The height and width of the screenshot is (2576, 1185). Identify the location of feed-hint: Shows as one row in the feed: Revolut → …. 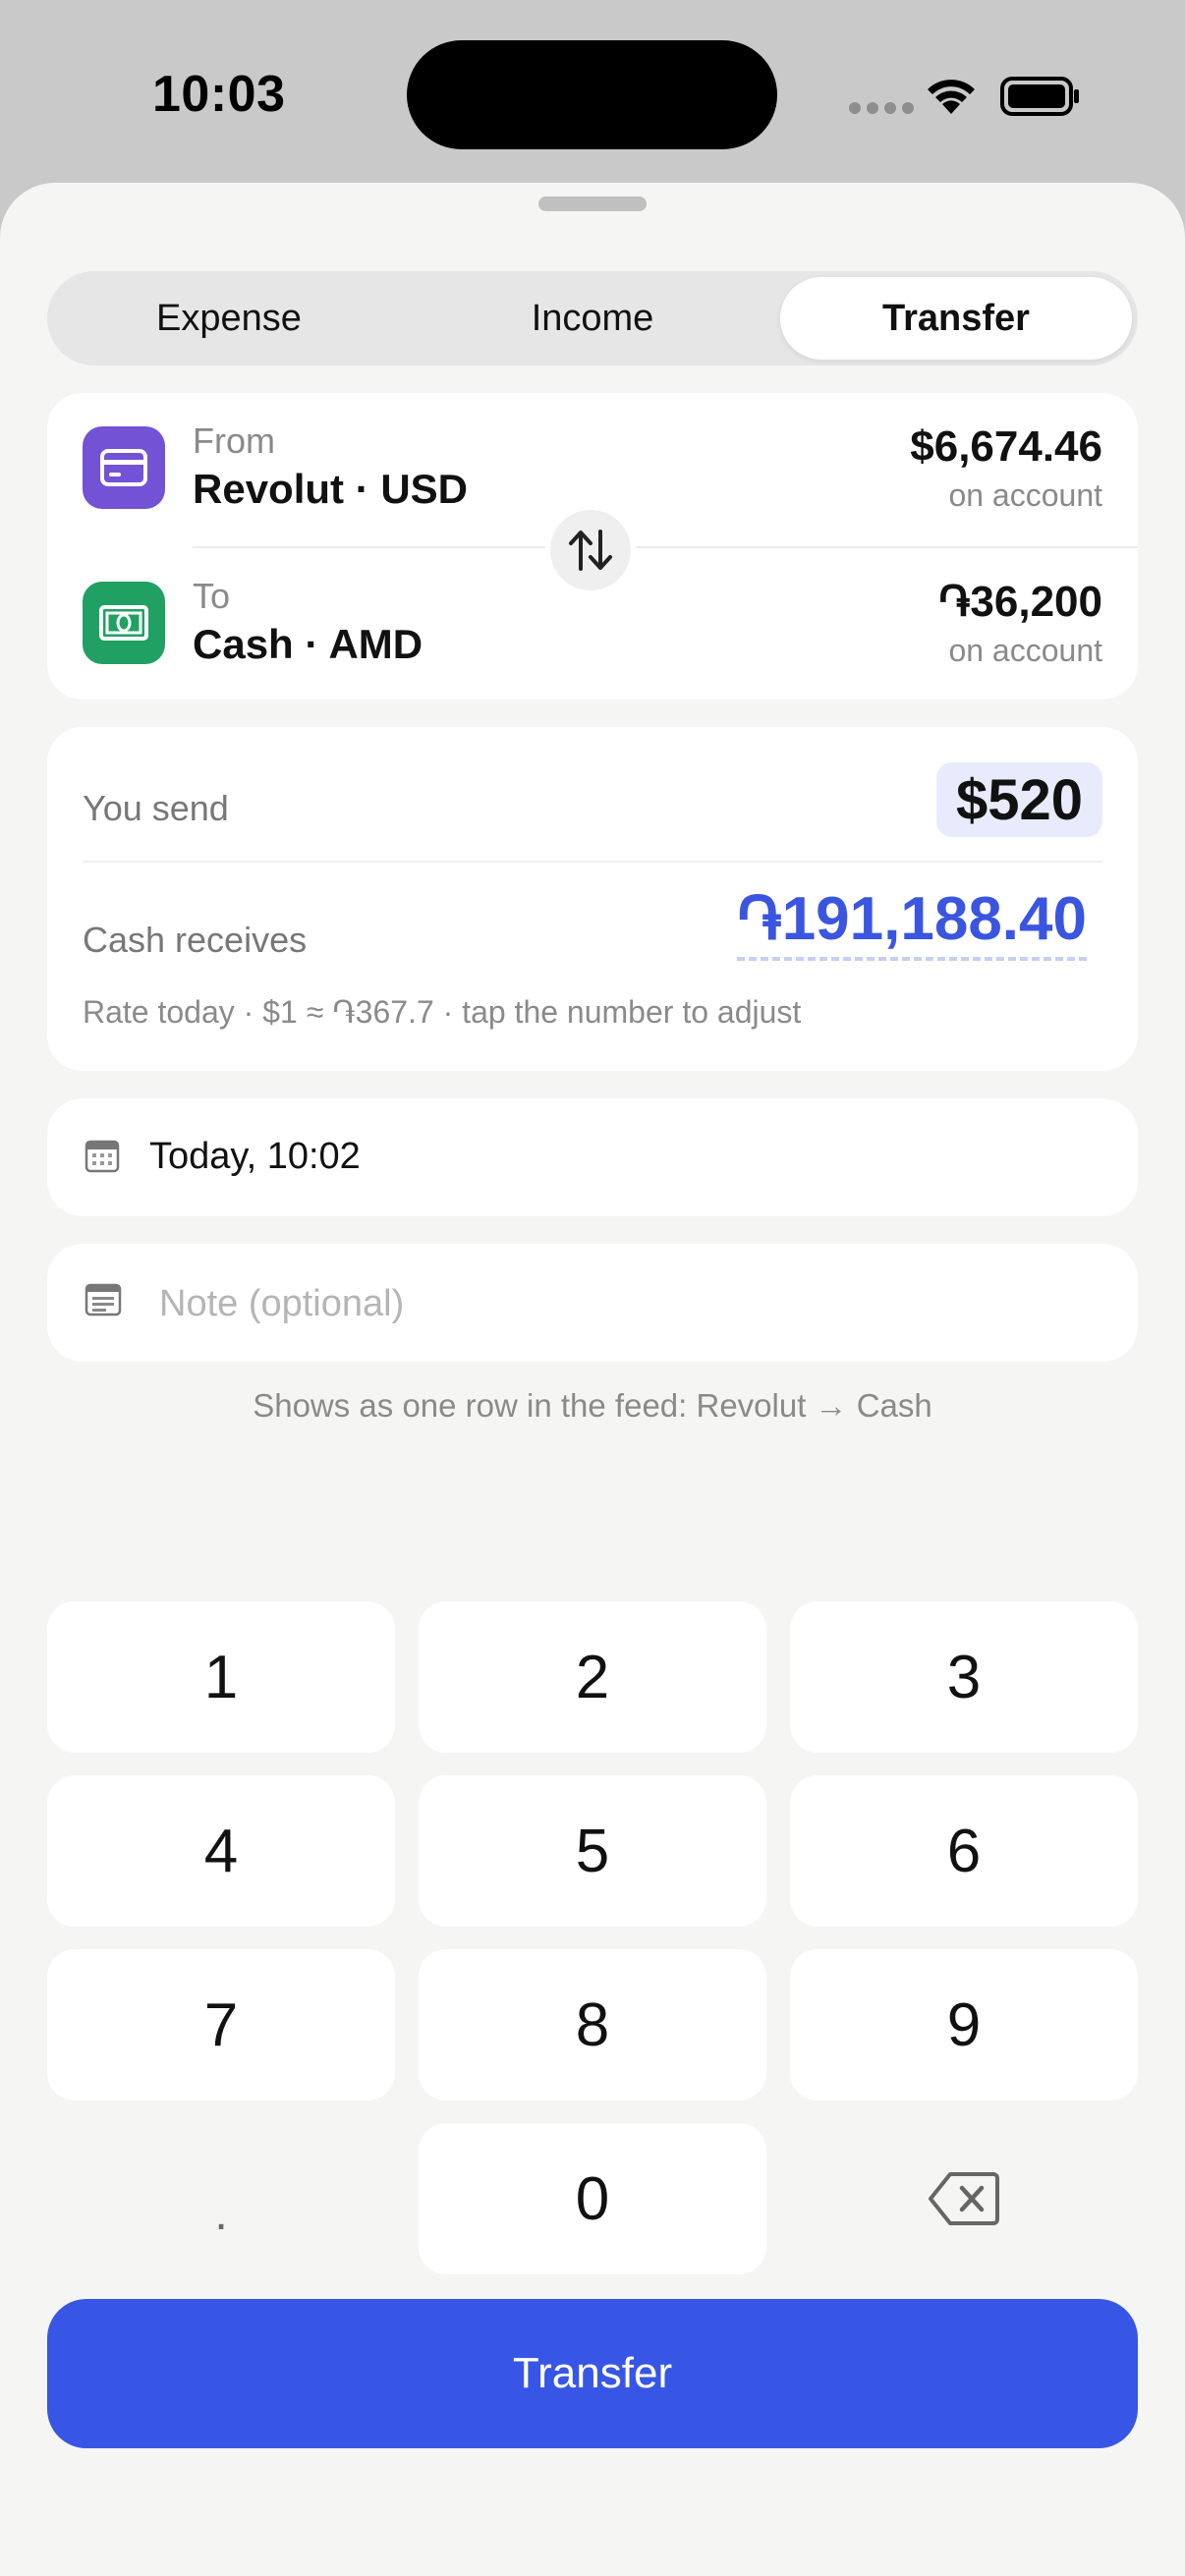
(592, 1405).